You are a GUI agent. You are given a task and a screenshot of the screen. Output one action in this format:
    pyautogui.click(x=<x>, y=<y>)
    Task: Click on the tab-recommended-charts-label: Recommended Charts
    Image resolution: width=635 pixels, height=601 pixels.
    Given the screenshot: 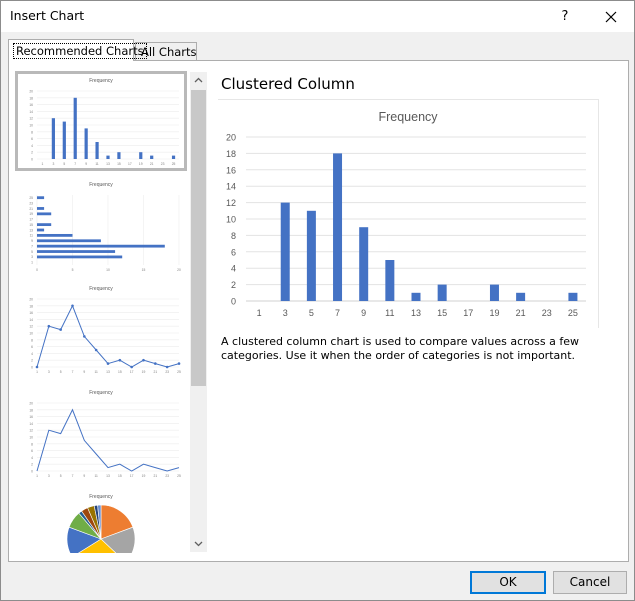 What is the action you would take?
    pyautogui.click(x=80, y=51)
    